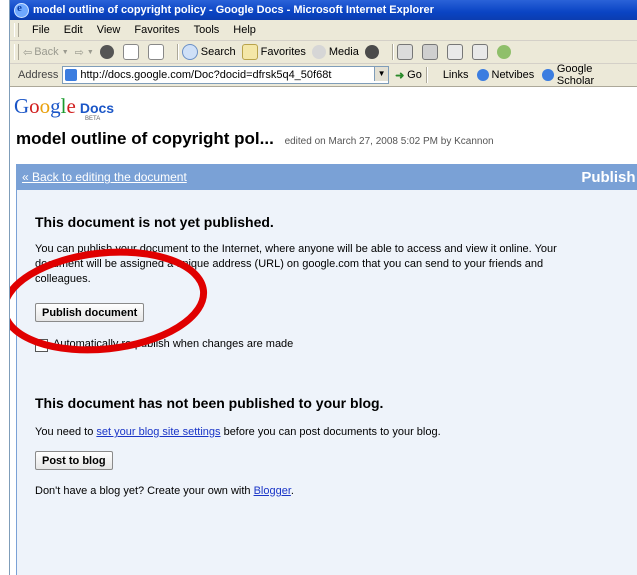  I want to click on forward-button: ⇨ ▼, so click(84, 52).